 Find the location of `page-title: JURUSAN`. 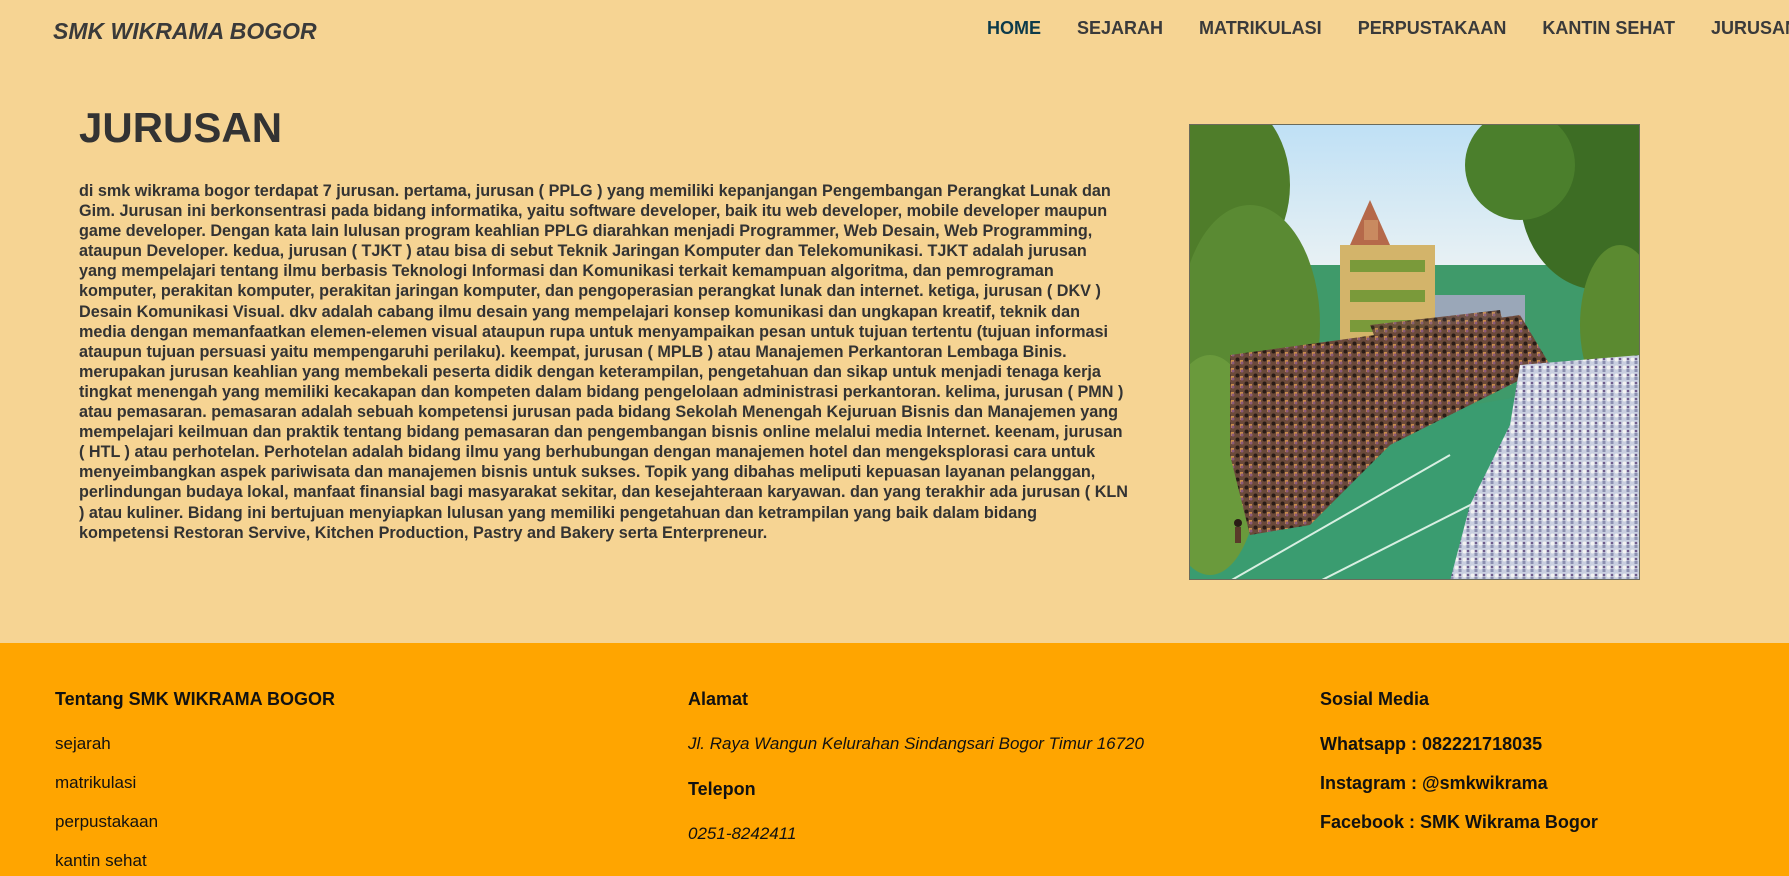

page-title: JURUSAN is located at coordinates (181, 127).